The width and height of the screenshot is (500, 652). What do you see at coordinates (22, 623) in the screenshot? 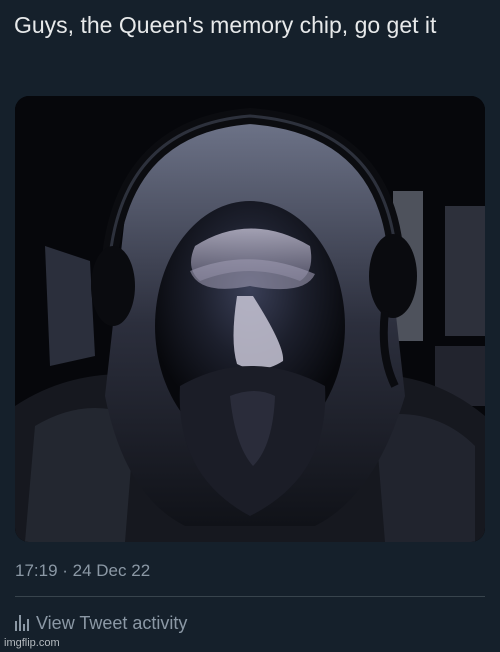
I see `bar-chart-icon` at bounding box center [22, 623].